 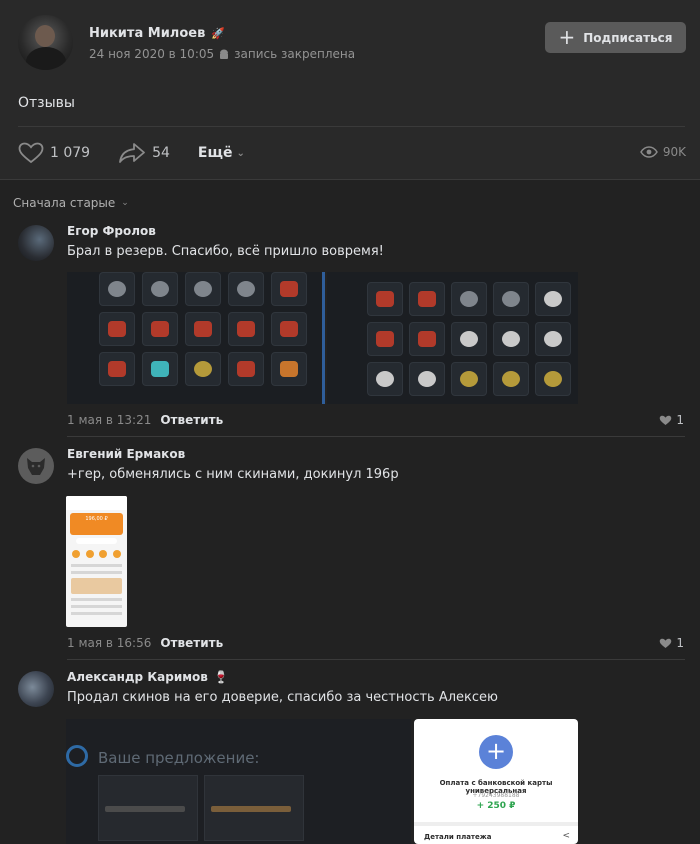 What do you see at coordinates (282, 677) in the screenshot?
I see `commenter-name-row: Александр Каримов 🍷` at bounding box center [282, 677].